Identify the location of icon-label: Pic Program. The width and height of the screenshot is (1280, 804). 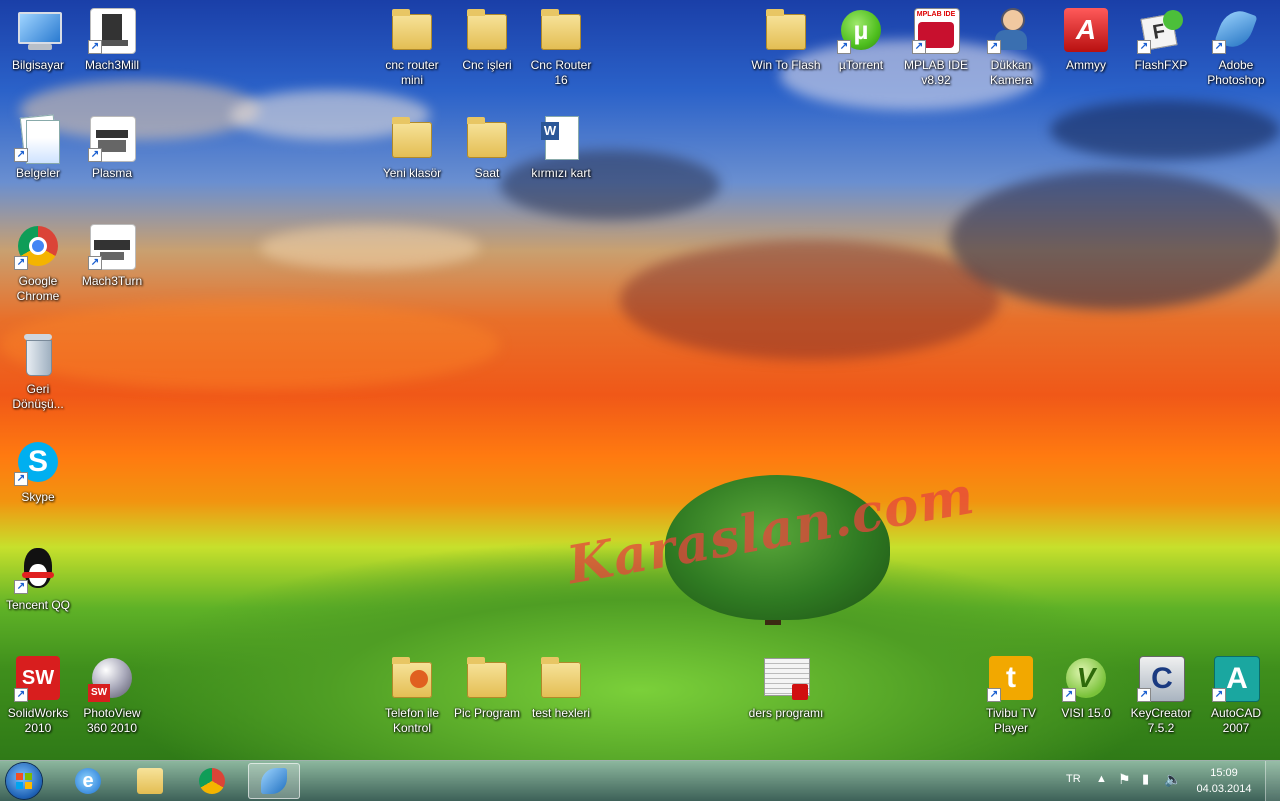
(487, 713).